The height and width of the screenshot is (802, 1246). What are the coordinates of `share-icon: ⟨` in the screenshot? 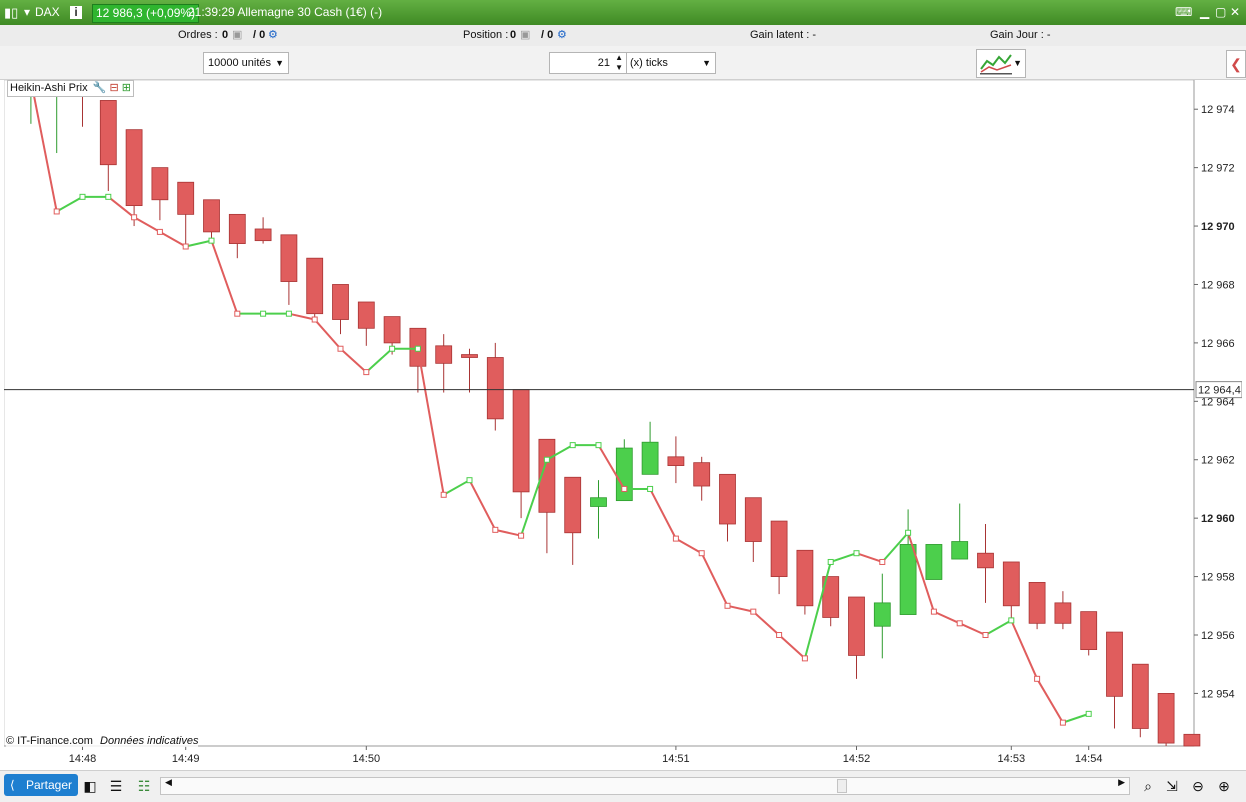 It's located at (12, 785).